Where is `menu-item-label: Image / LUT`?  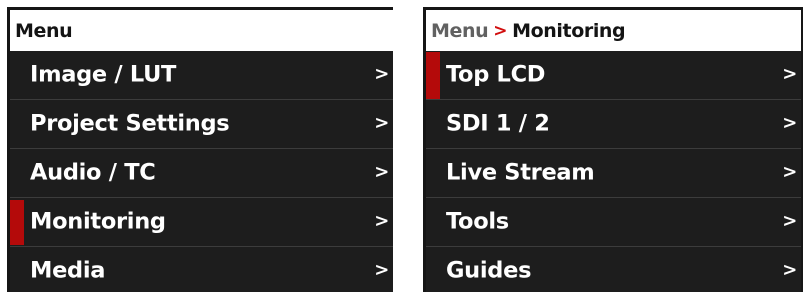 menu-item-label: Image / LUT is located at coordinates (103, 74).